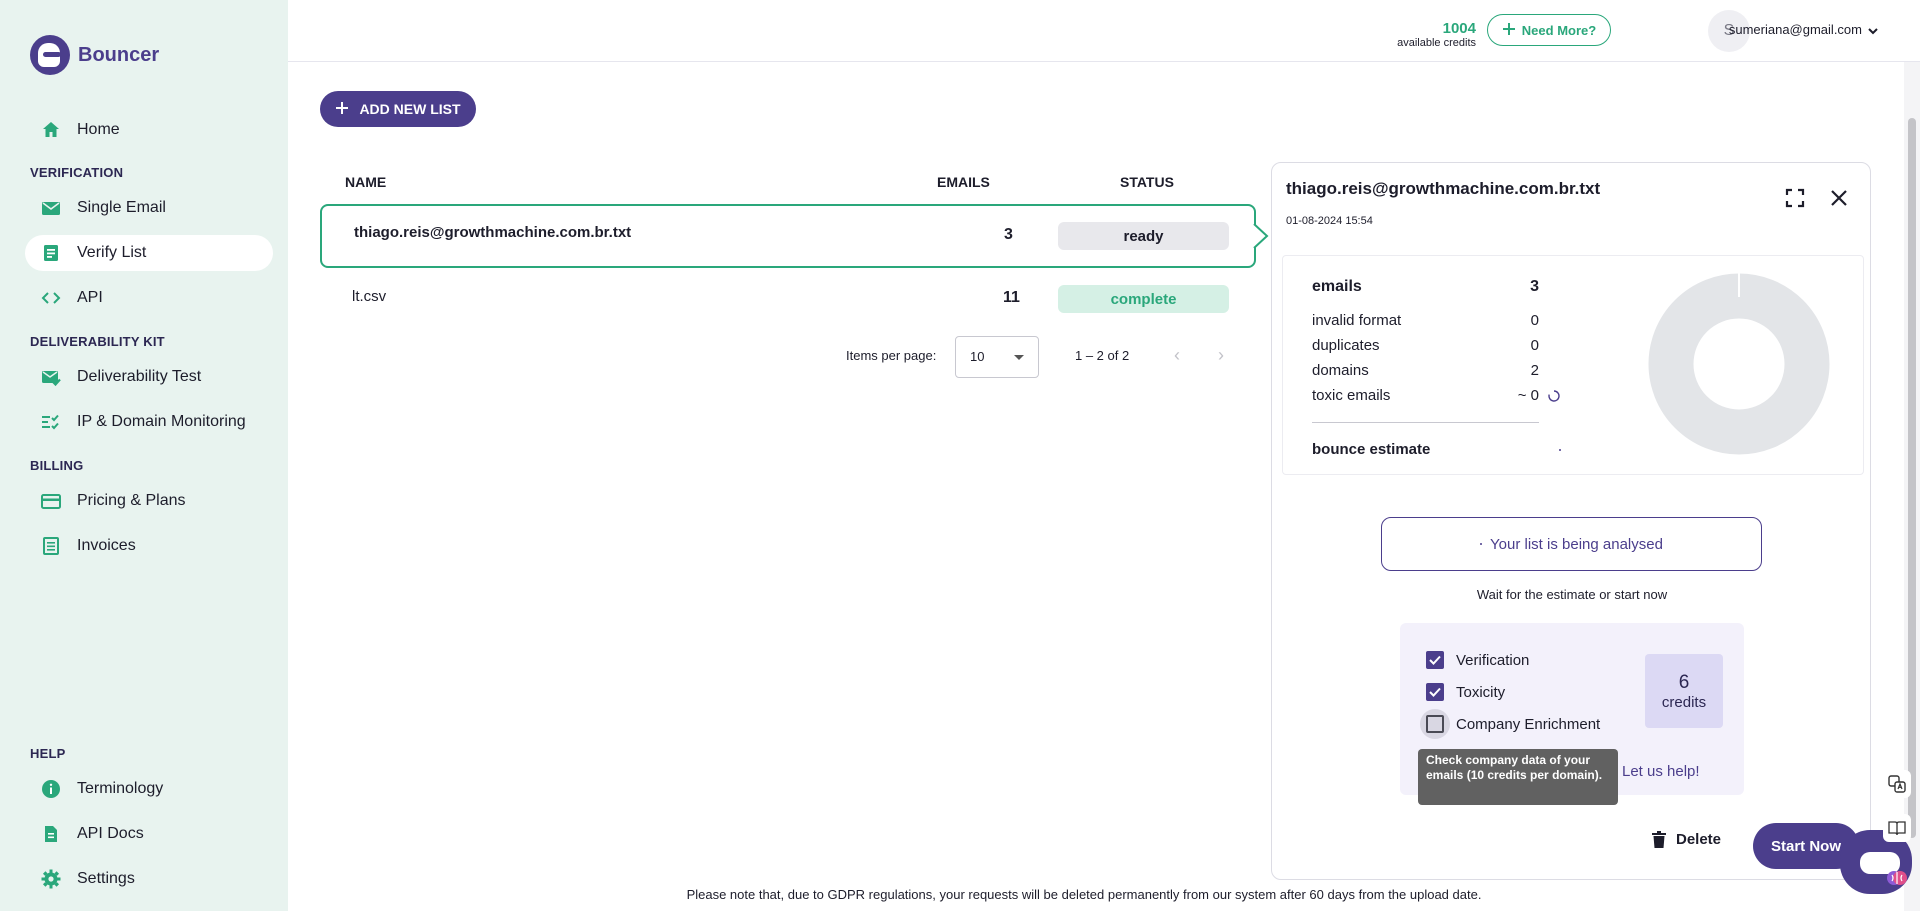  Describe the element at coordinates (149, 253) in the screenshot. I see `sidebar-item-verify-list: Verify List` at that location.